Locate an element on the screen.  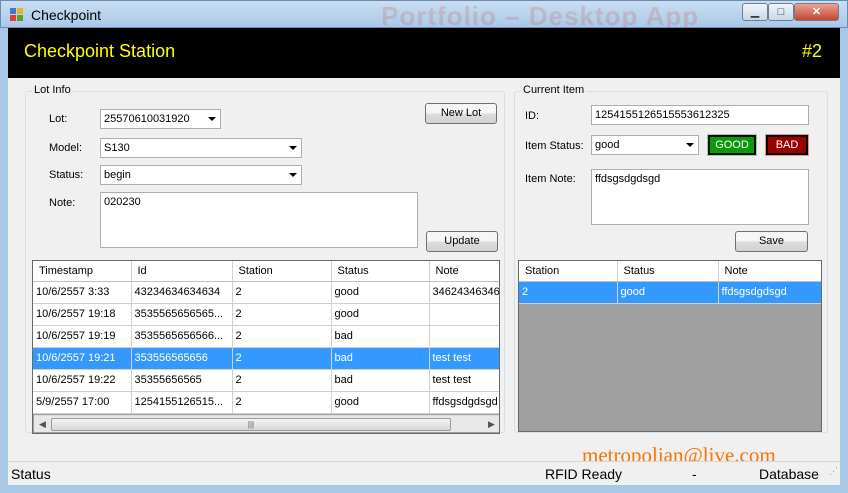
status-select-value: begin is located at coordinates (117, 175).